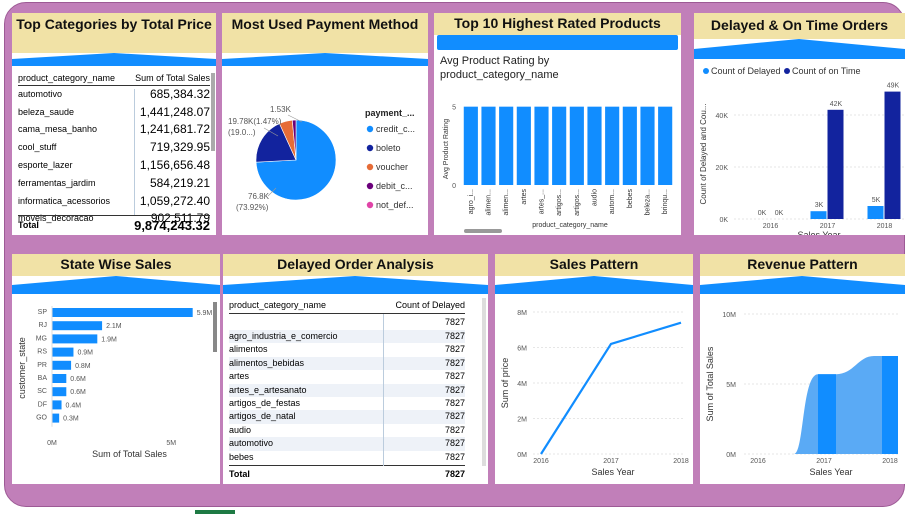  Describe the element at coordinates (505, 383) in the screenshot. I see `y-axis-label: Sum of price` at that location.